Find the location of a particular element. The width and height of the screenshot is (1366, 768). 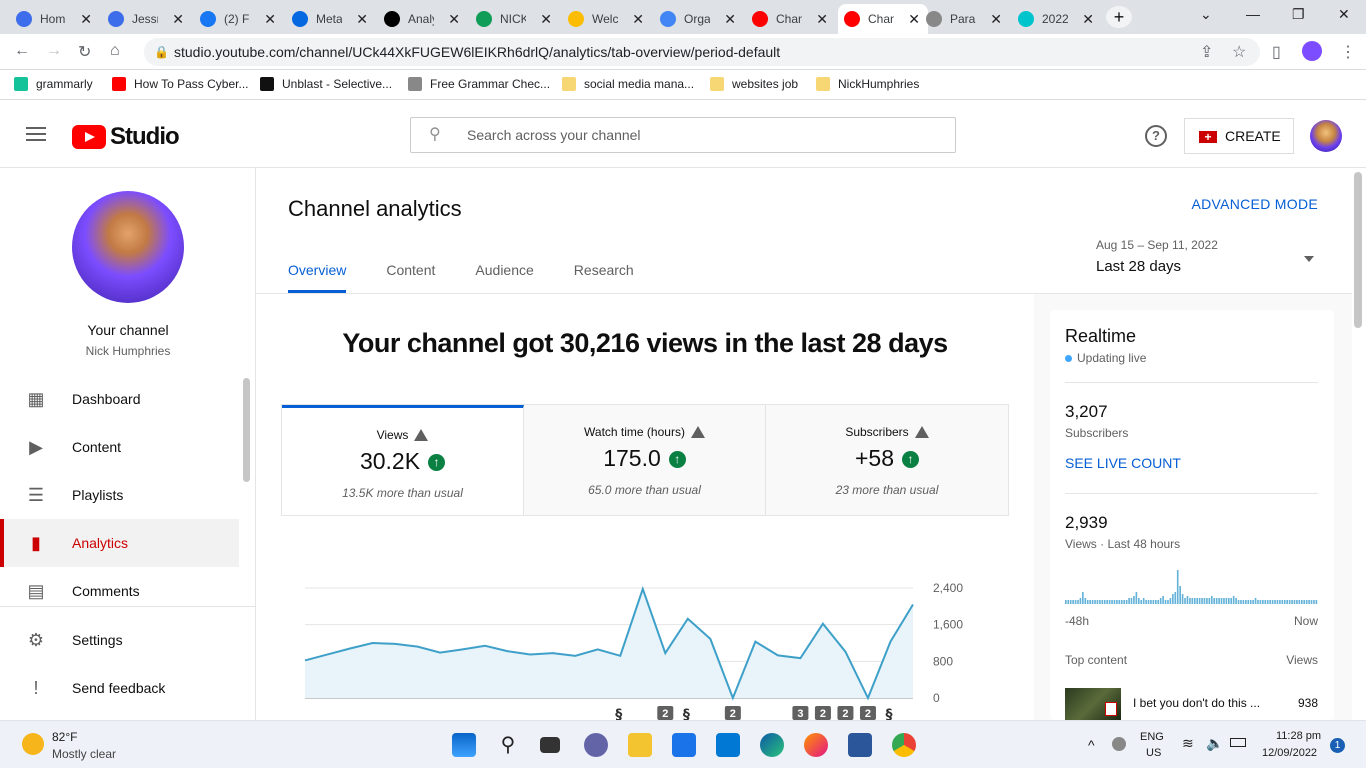

sidebar-item-content: ▶ Content is located at coordinates (119, 447).